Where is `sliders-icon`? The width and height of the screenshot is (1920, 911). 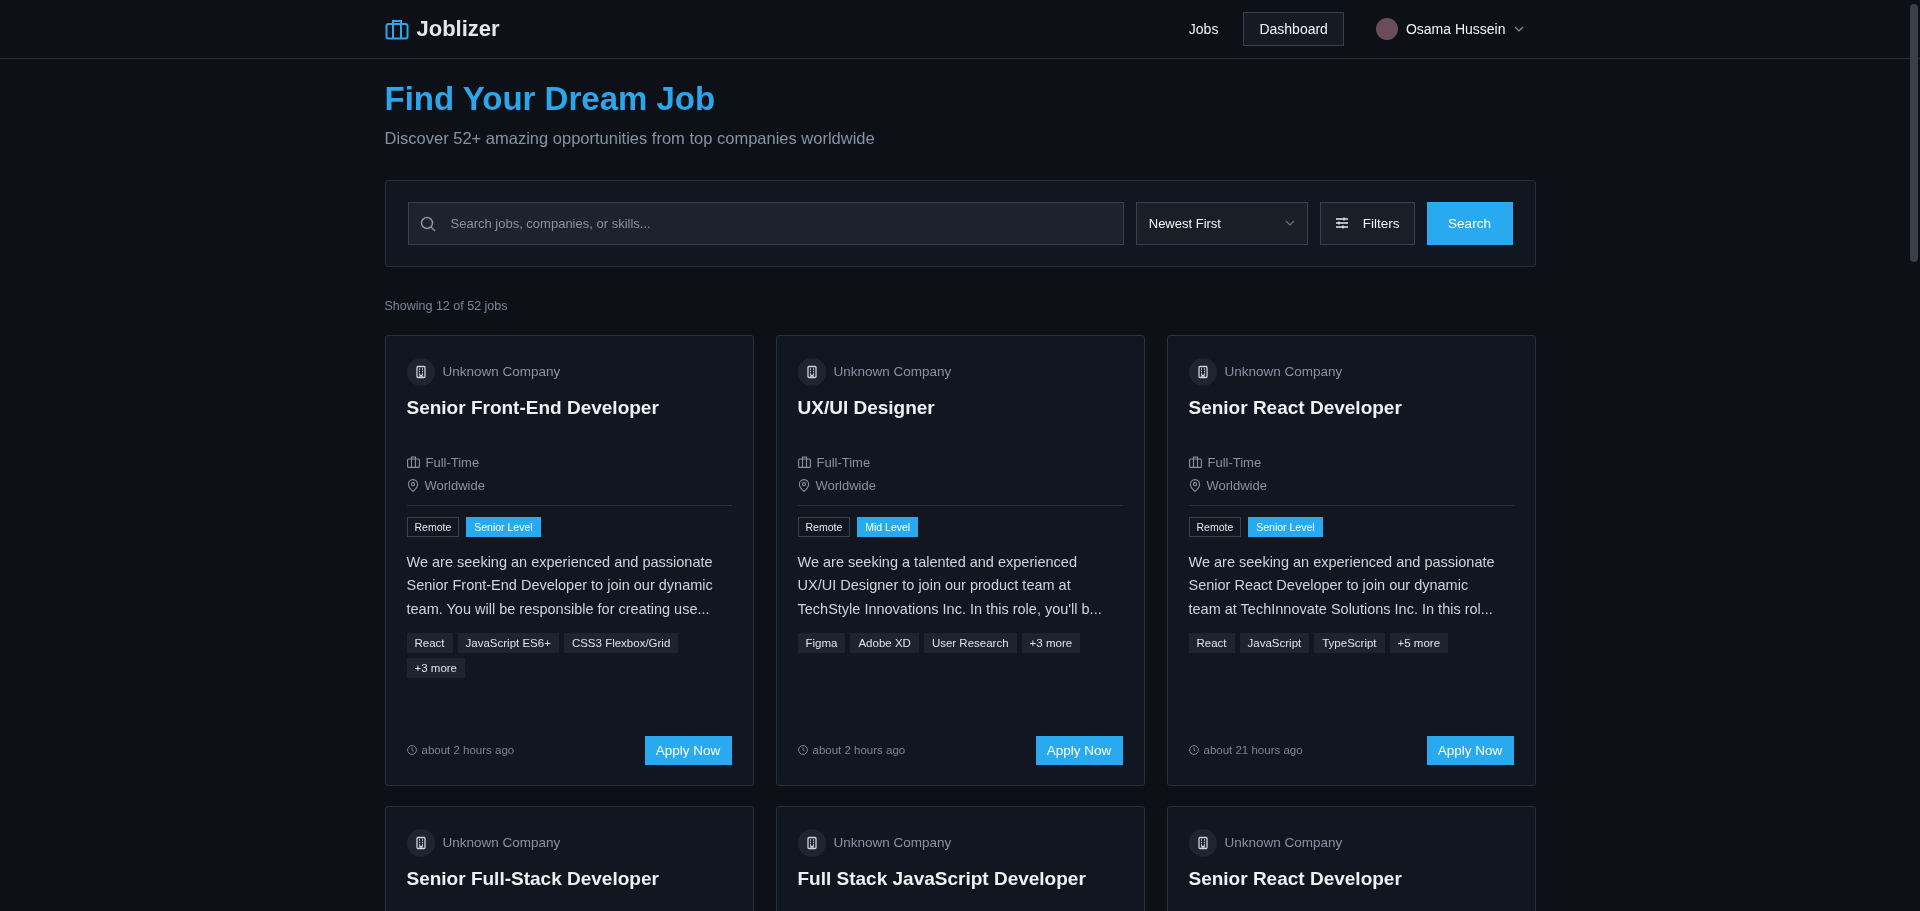
sliders-icon is located at coordinates (1341, 223).